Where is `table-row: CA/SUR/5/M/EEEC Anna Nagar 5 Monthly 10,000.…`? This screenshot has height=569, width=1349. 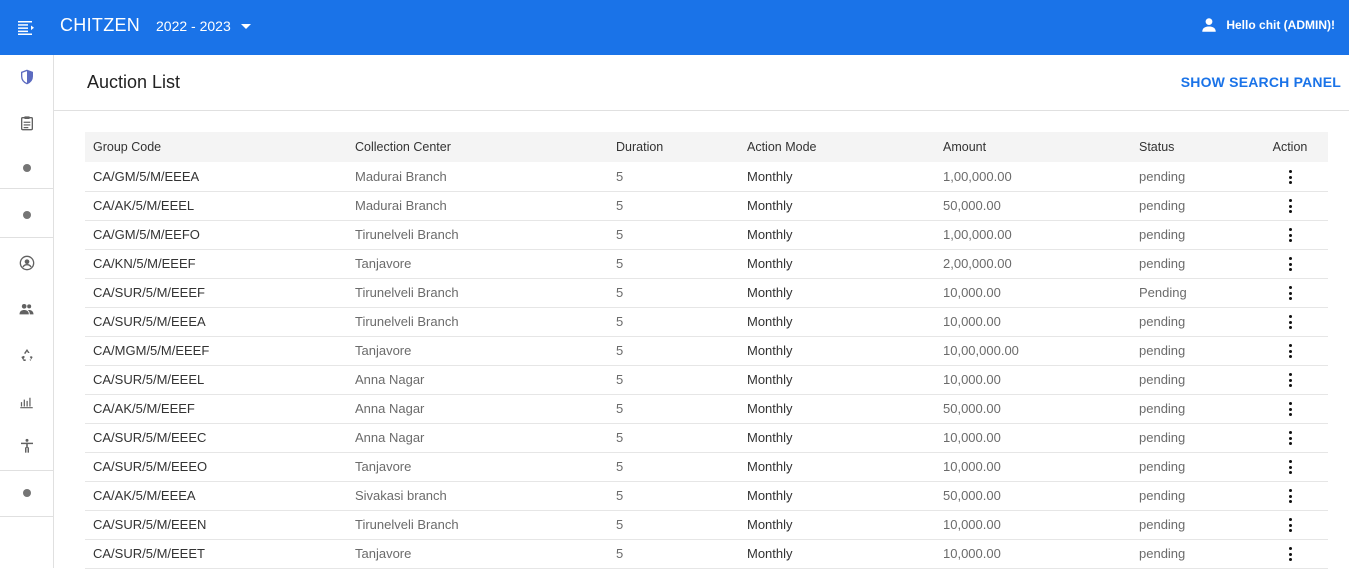 table-row: CA/SUR/5/M/EEEC Anna Nagar 5 Monthly 10,000.… is located at coordinates (706, 437).